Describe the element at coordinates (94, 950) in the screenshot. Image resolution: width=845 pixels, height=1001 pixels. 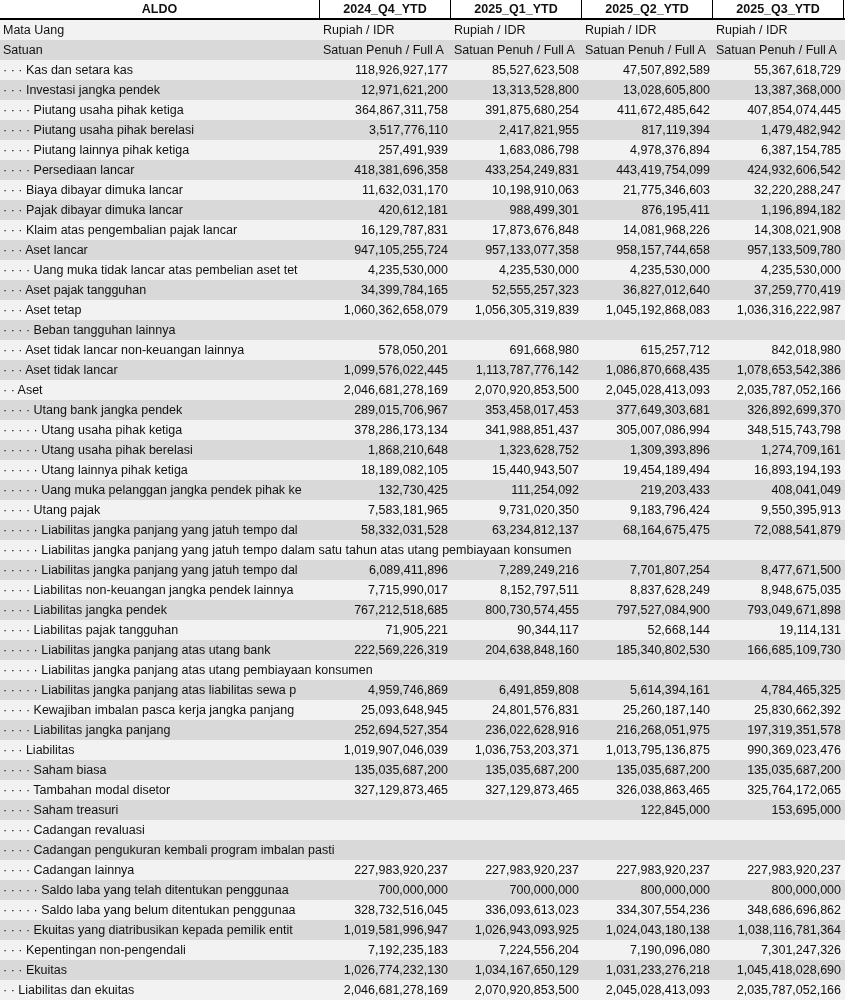
I see `row-label: · · · Kepentingan non-pengendali` at that location.